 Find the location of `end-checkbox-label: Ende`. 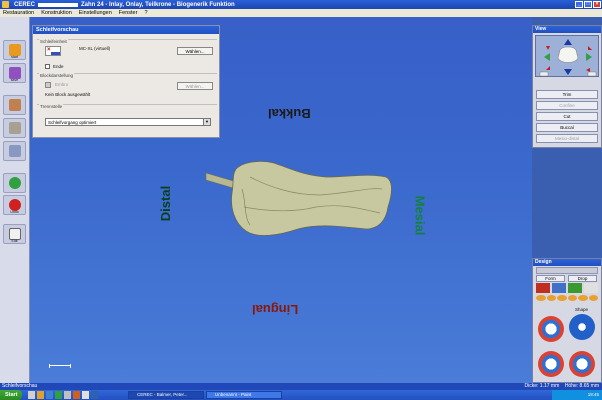

end-checkbox-label: Ende is located at coordinates (58, 66).